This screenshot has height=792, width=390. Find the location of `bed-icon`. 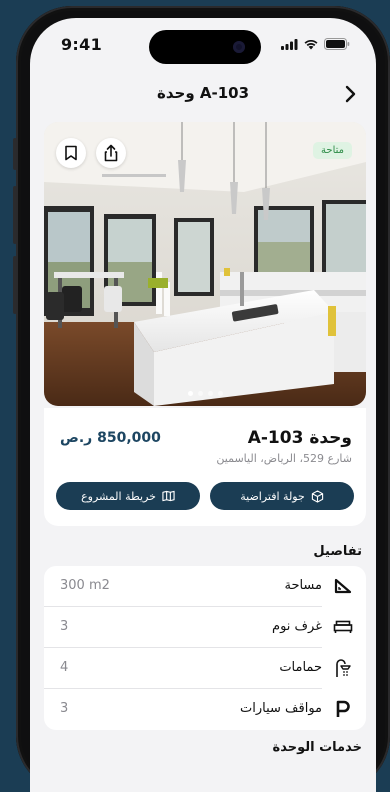

bed-icon is located at coordinates (343, 627).